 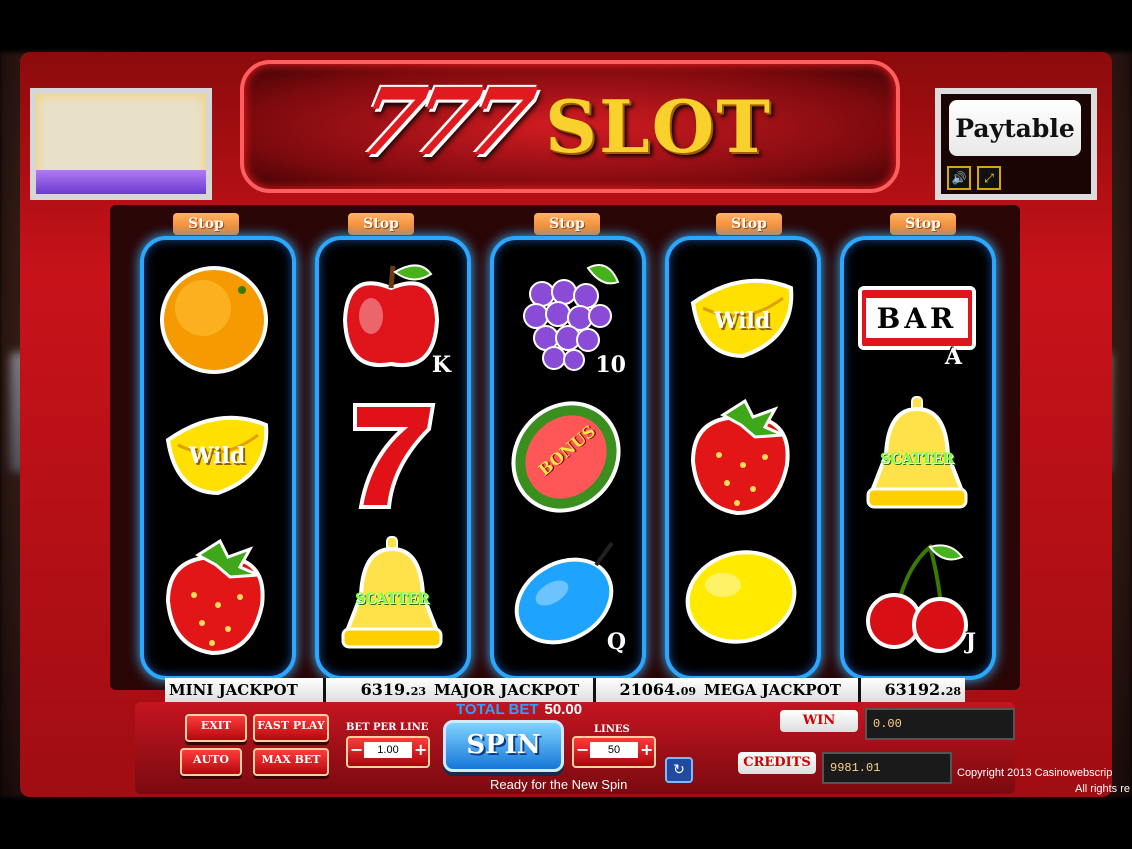 I want to click on bet-increase-button: +, so click(x=420, y=750).